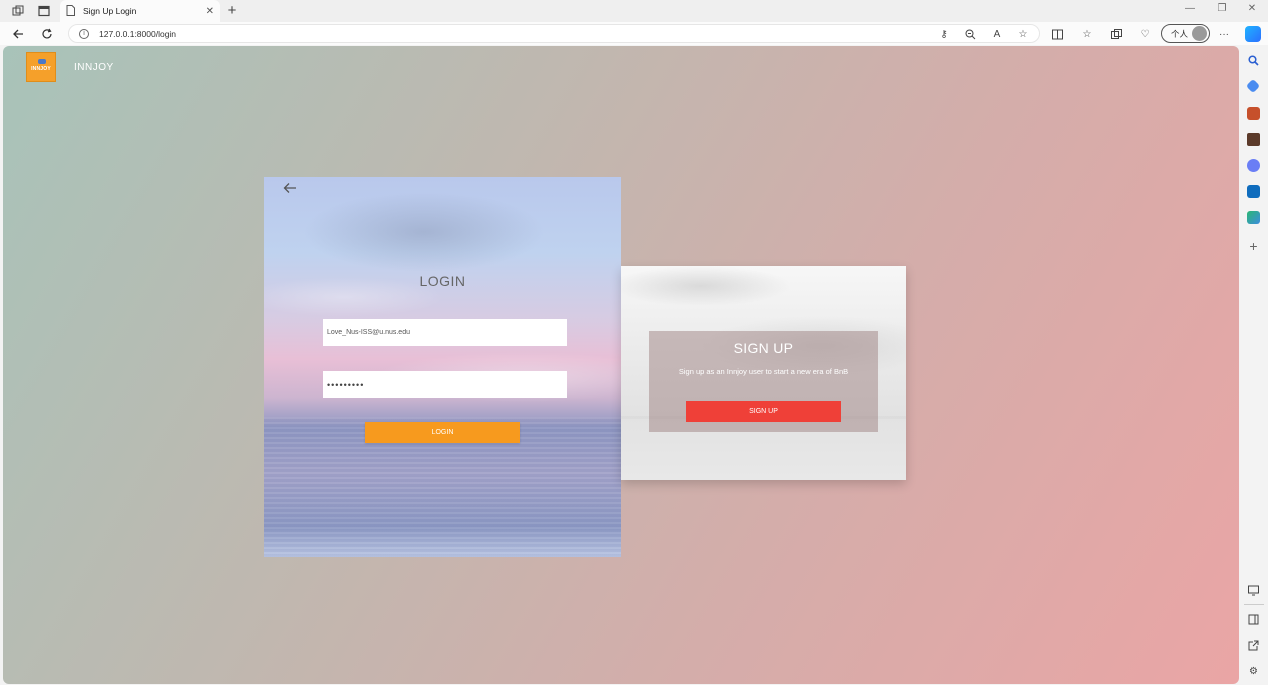 This screenshot has width=1268, height=685. Describe the element at coordinates (1199, 33) in the screenshot. I see `avatar` at that location.